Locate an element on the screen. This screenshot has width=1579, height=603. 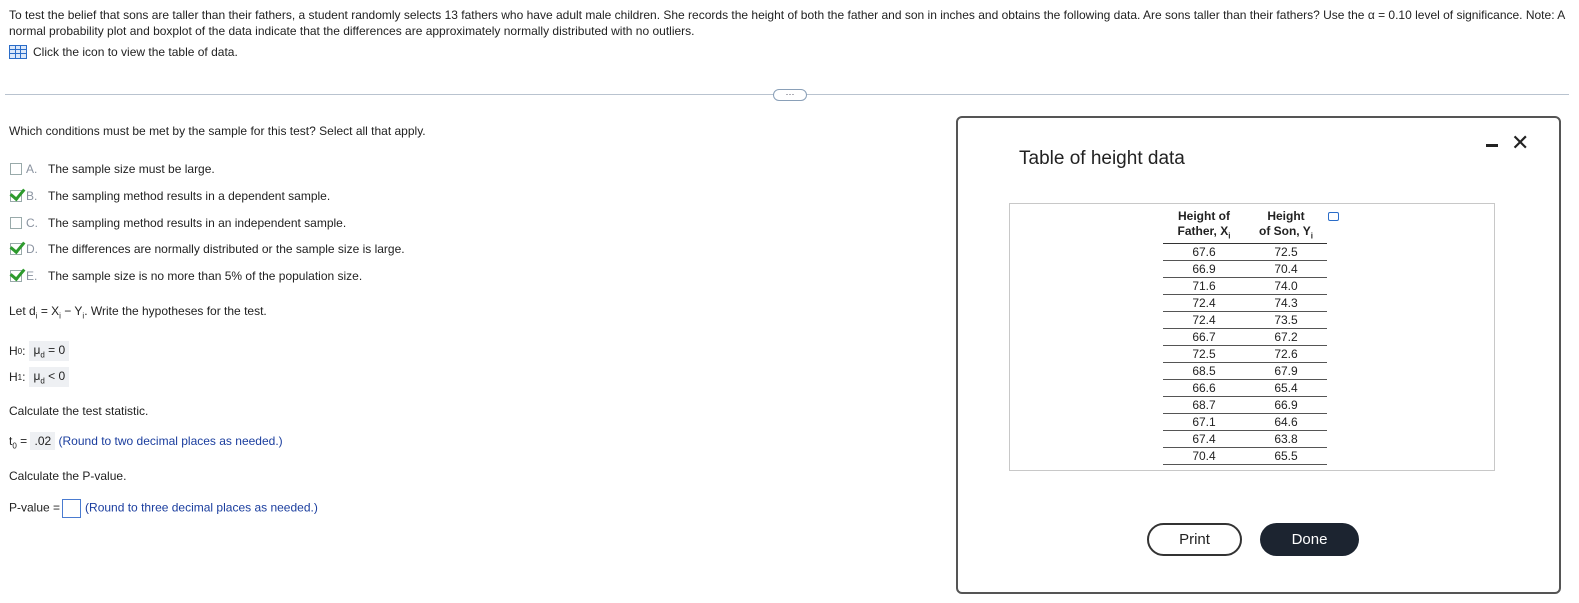
table-row: 72.4 74.3 is located at coordinates (1245, 303).